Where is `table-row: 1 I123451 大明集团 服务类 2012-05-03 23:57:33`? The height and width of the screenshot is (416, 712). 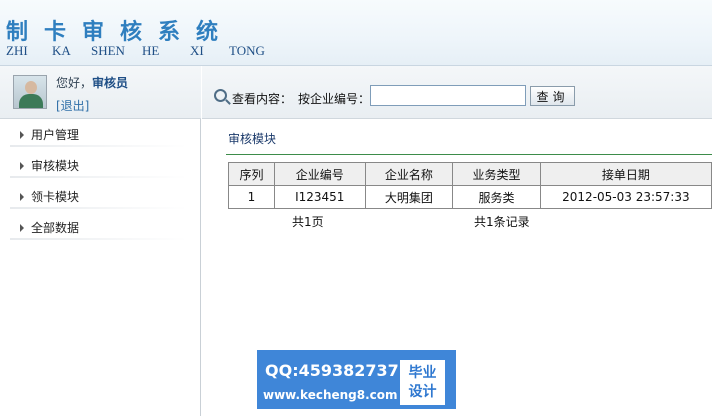 table-row: 1 I123451 大明集团 服务类 2012-05-03 23:57:33 is located at coordinates (470, 197).